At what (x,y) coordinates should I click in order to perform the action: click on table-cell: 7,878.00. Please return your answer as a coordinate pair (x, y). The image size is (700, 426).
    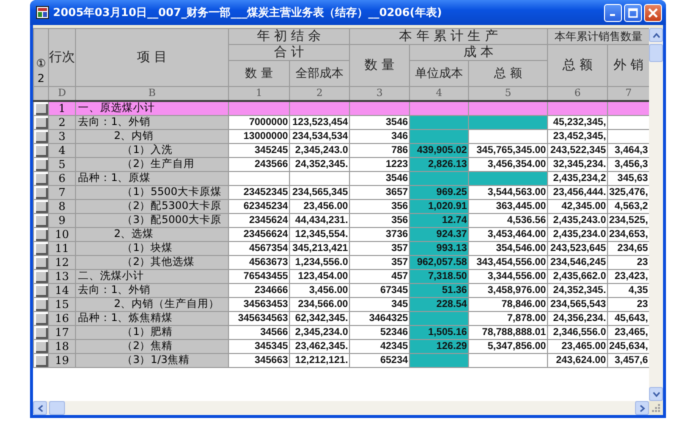
    Looking at the image, I should click on (508, 319).